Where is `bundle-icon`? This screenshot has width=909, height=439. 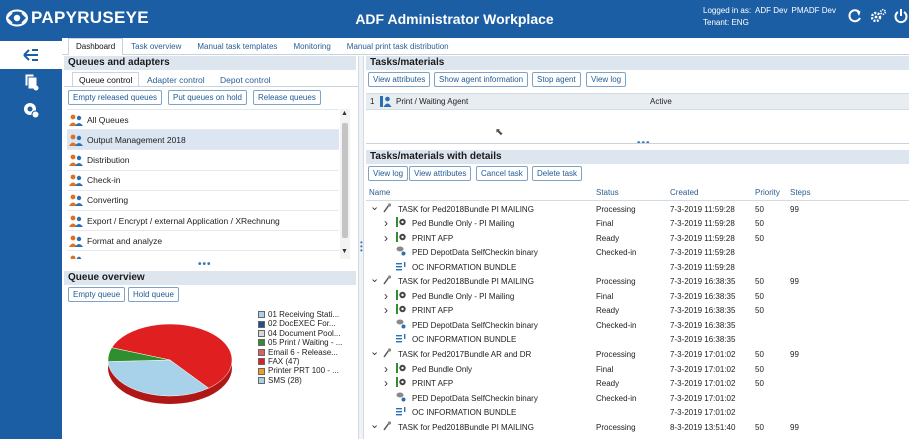
bundle-icon is located at coordinates (401, 222).